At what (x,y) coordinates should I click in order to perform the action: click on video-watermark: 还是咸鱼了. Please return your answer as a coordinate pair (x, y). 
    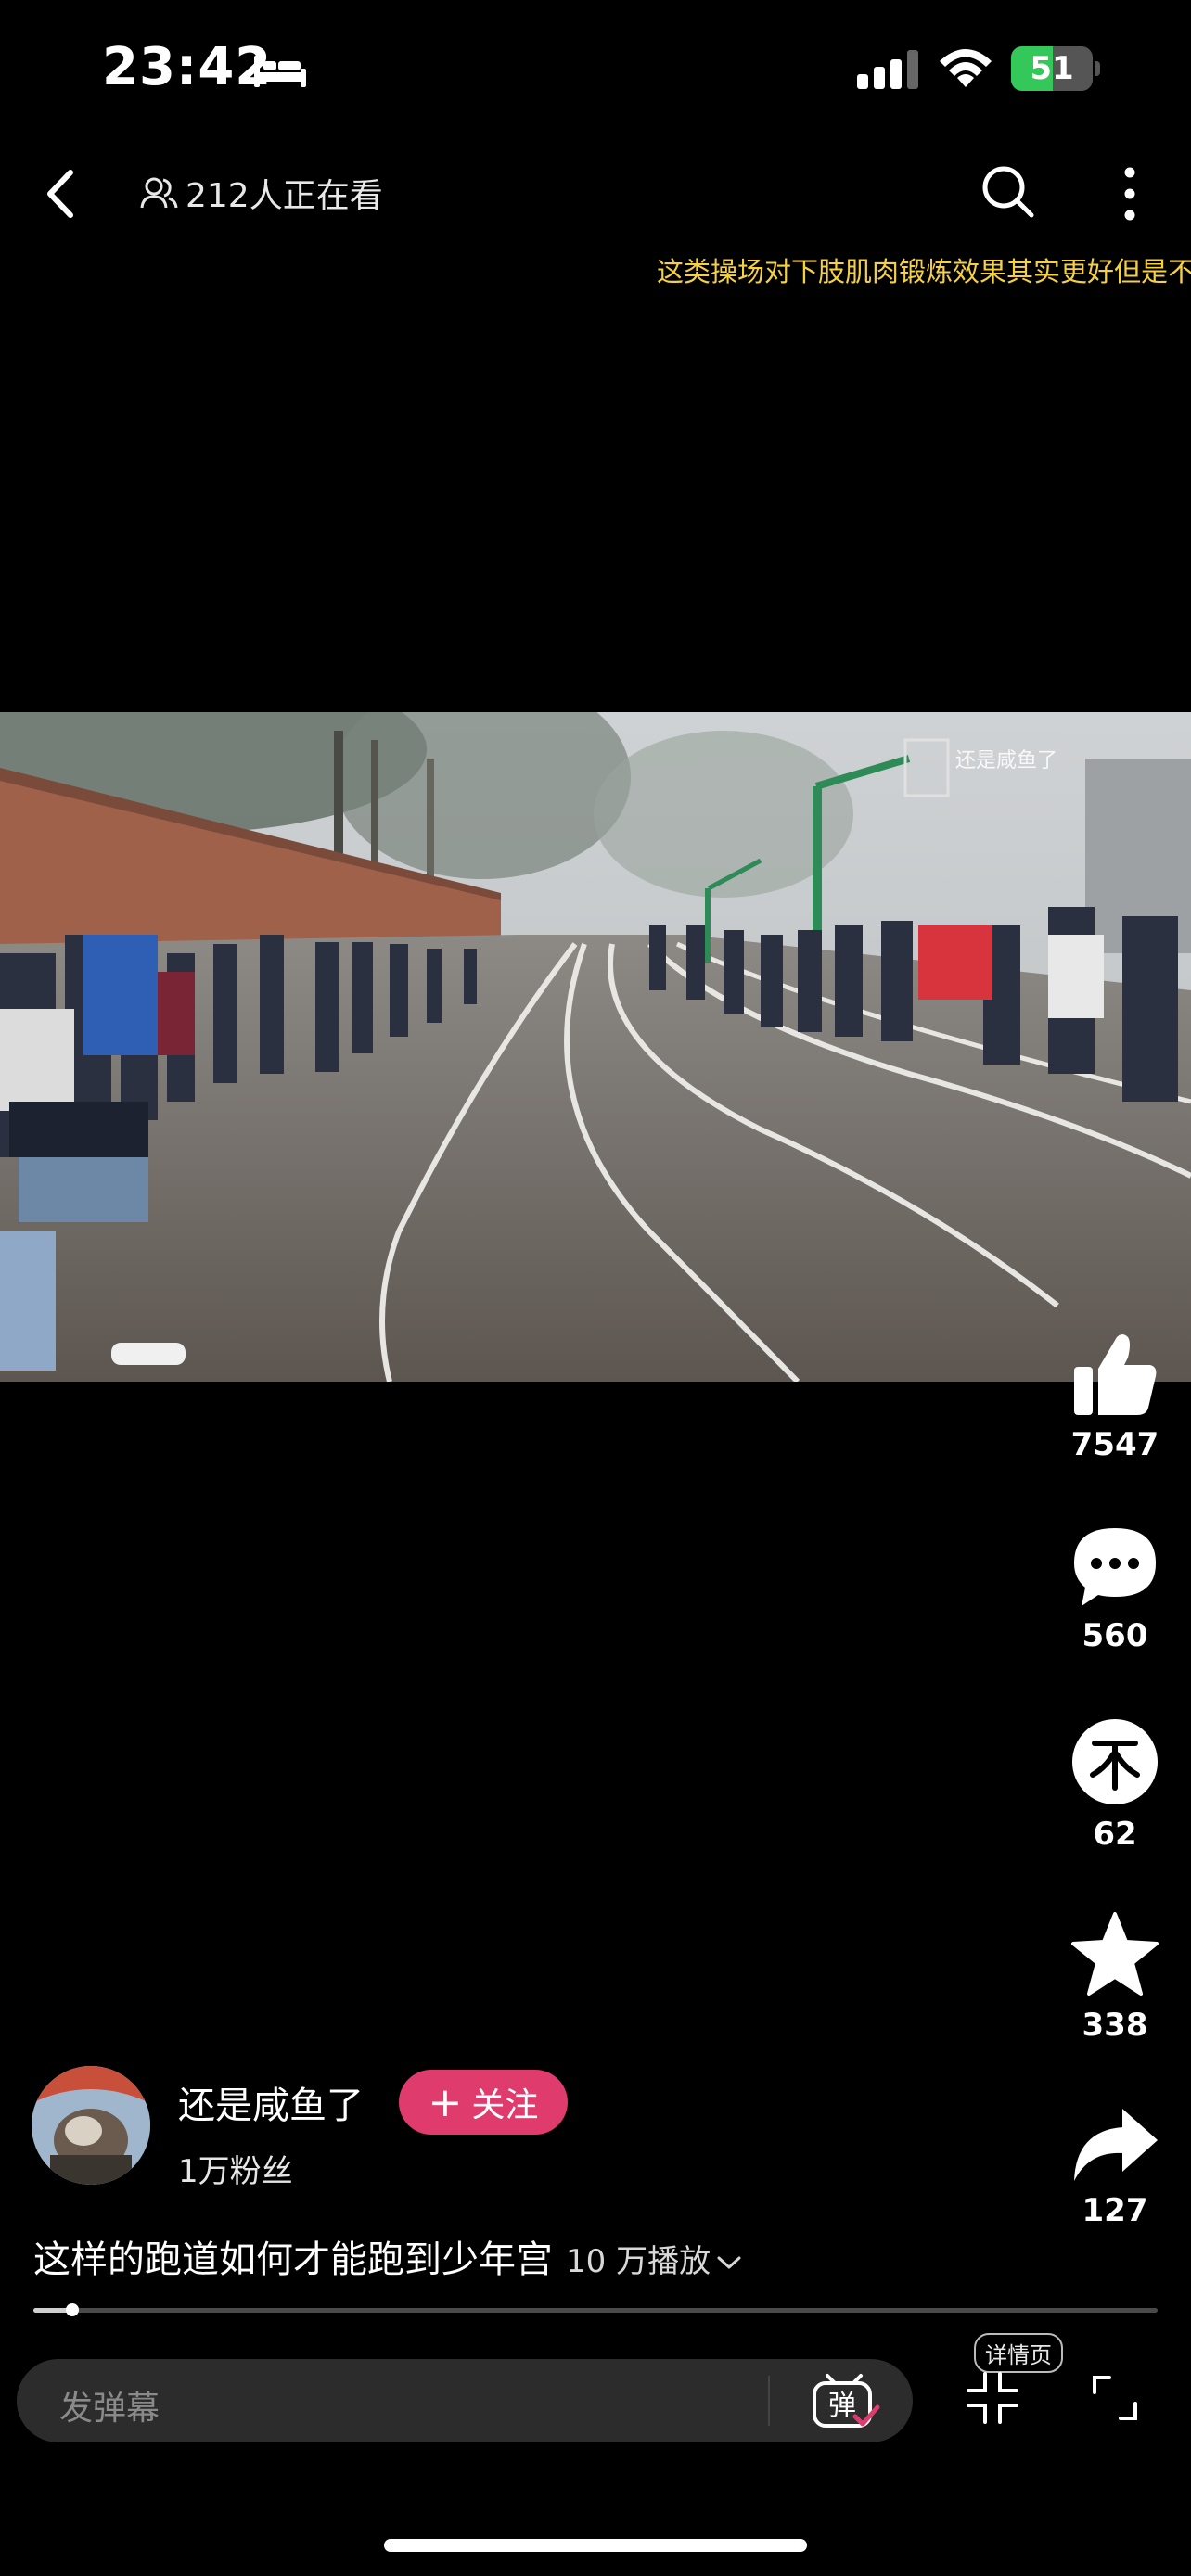
    Looking at the image, I should click on (1007, 760).